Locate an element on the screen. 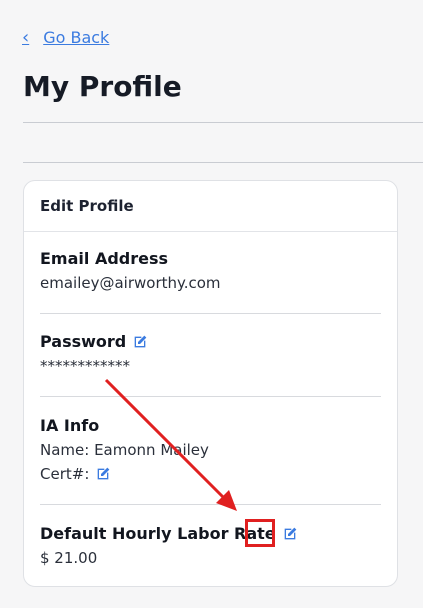 The image size is (423, 608). password-value: ************ is located at coordinates (85, 366).